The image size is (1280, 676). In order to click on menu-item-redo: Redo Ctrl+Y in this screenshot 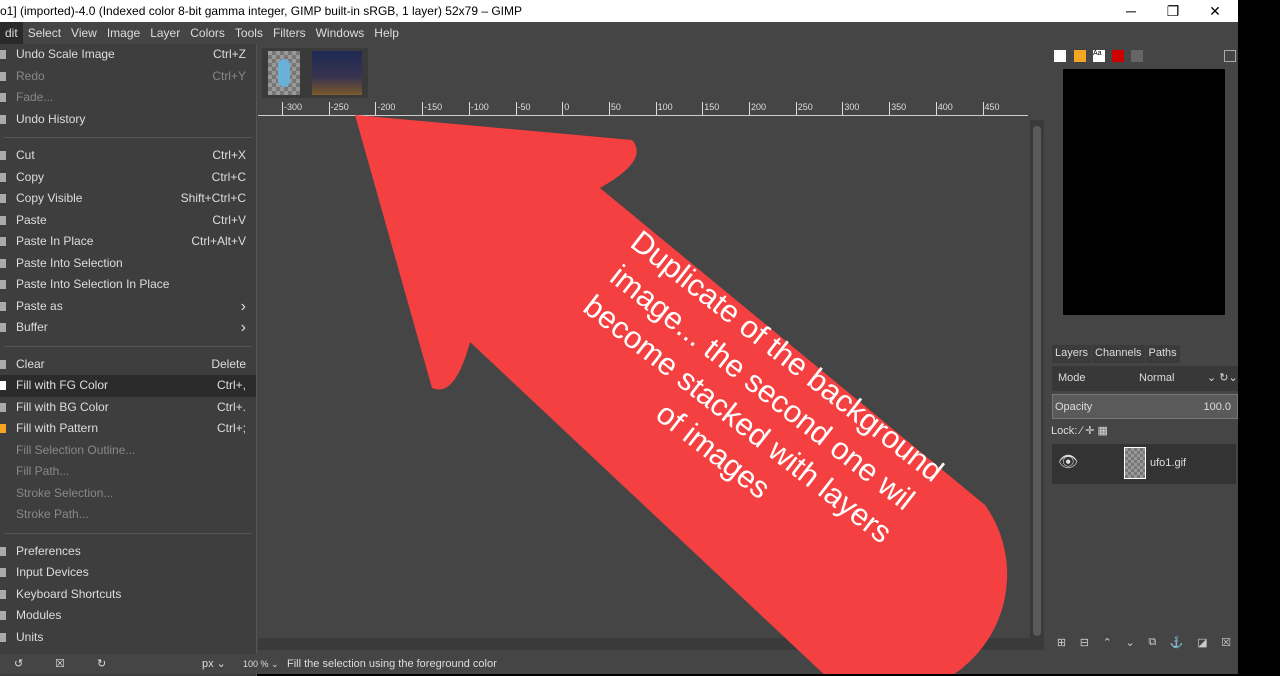, I will do `click(128, 77)`.